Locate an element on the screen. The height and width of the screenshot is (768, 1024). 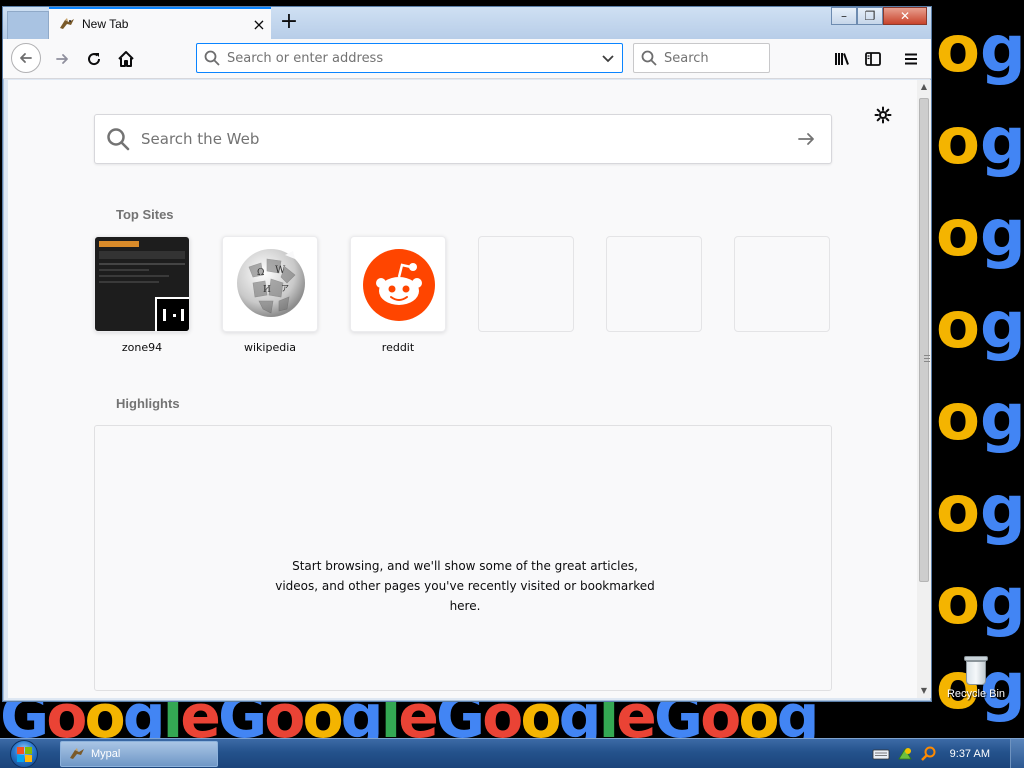
recycle-bin: Recycle Bin is located at coordinates (976, 678).